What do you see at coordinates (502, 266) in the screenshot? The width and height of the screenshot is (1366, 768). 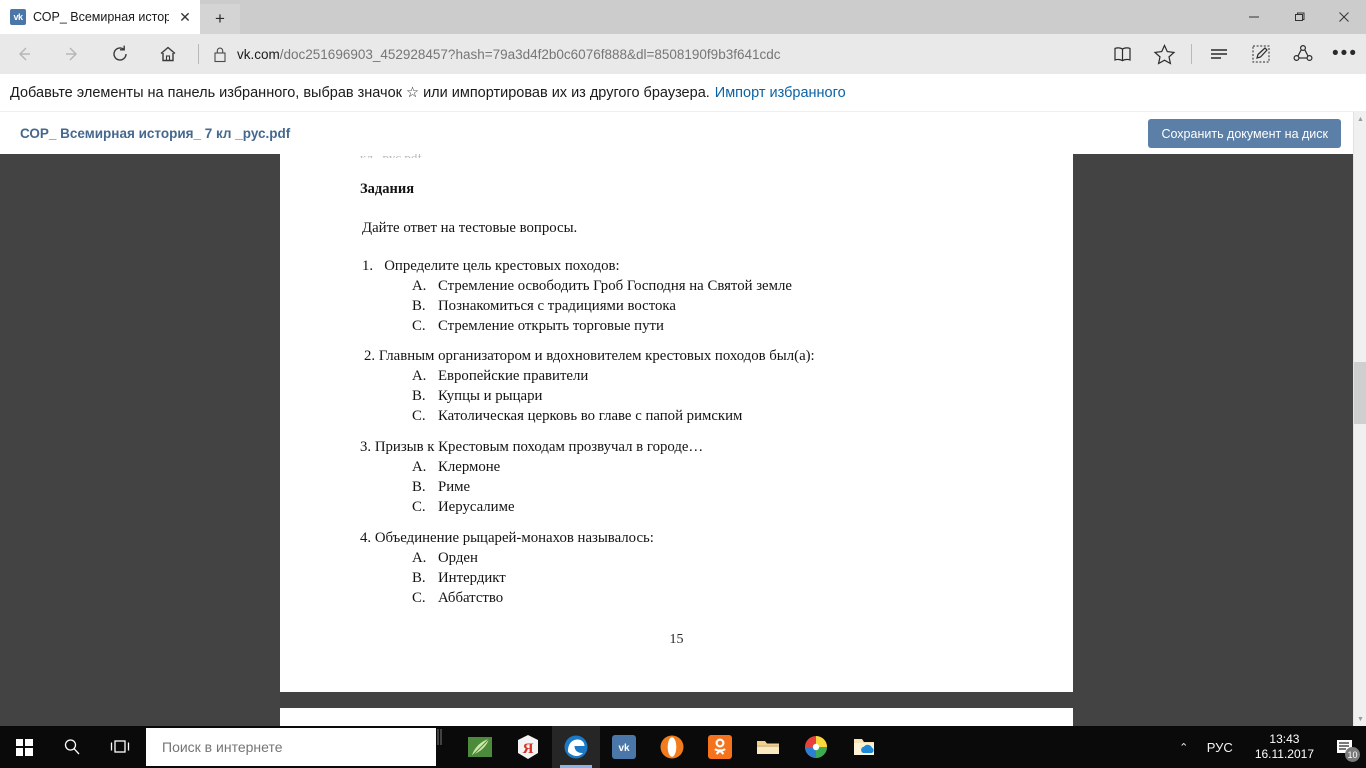 I see `question-label: Определите цель крестовых походов:` at bounding box center [502, 266].